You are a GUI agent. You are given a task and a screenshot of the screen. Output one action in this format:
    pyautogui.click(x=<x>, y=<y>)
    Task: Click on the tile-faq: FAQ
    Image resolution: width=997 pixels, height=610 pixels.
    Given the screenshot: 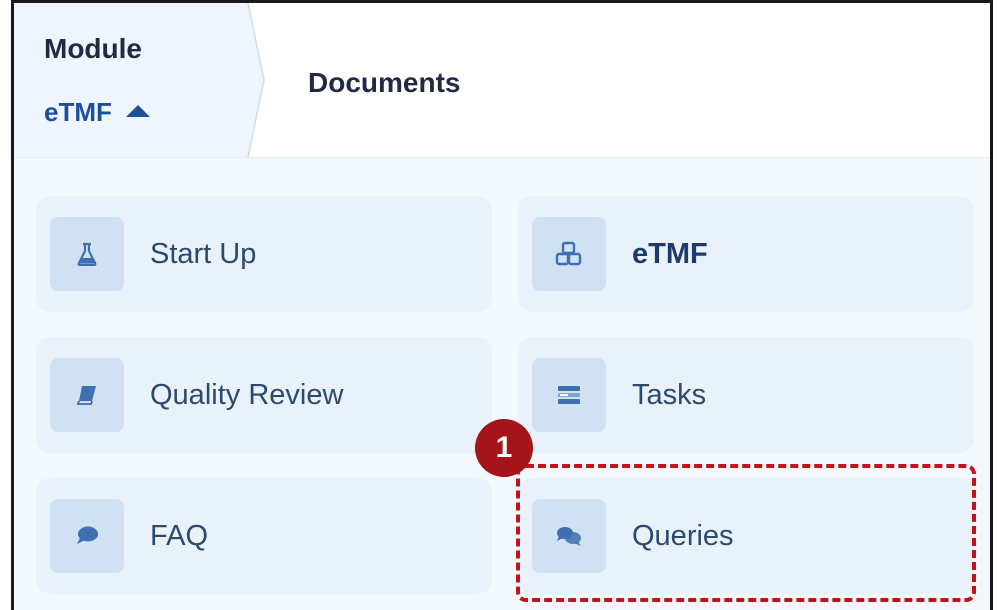 What is the action you would take?
    pyautogui.click(x=264, y=536)
    